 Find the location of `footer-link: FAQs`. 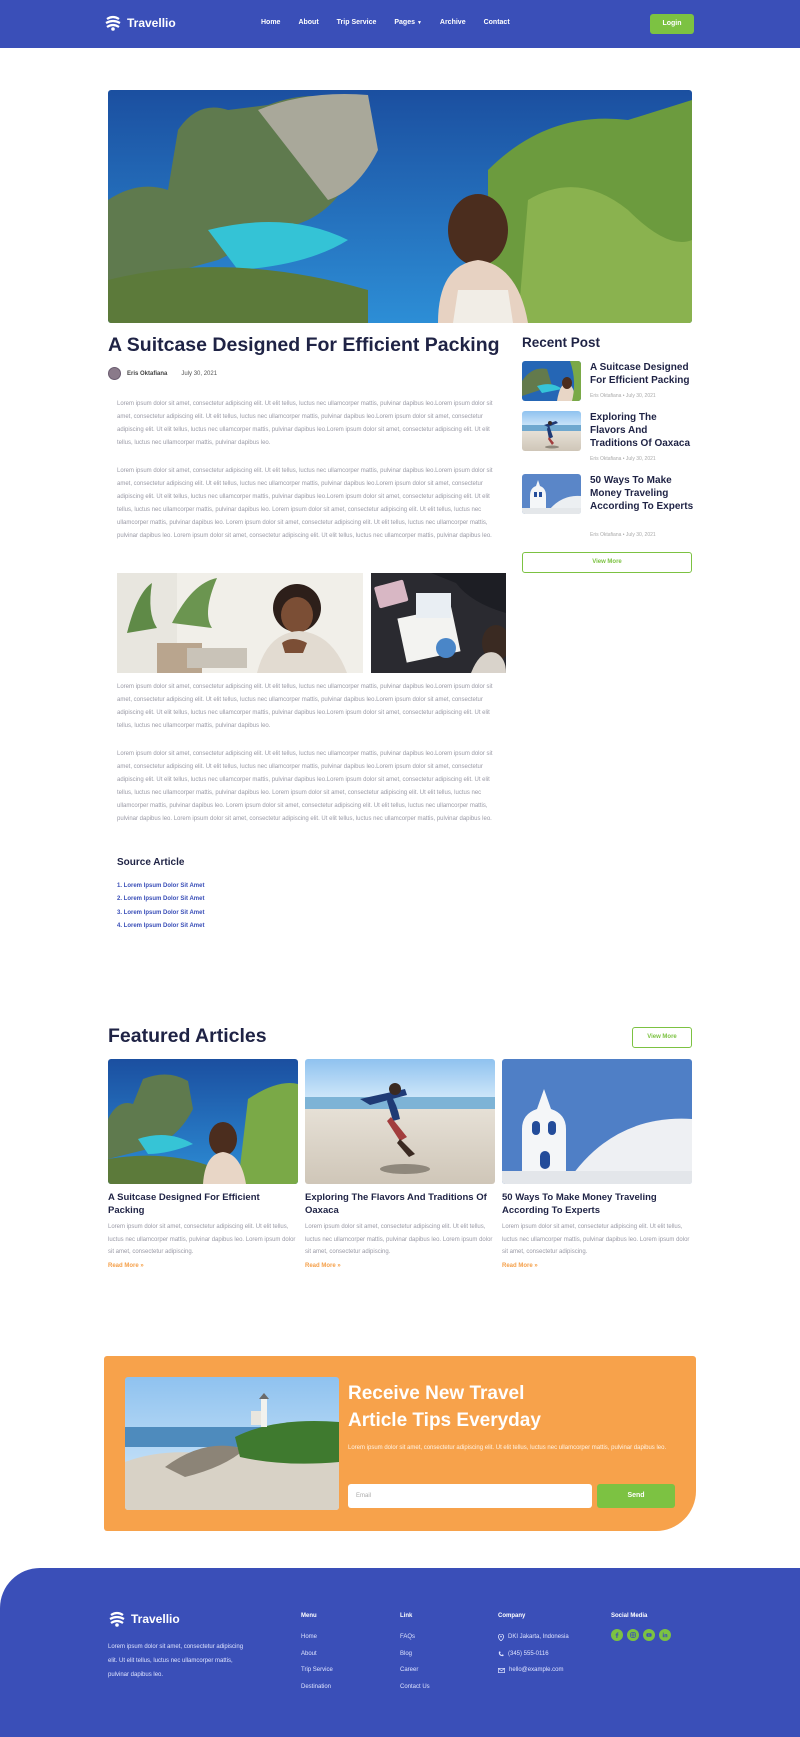

footer-link: FAQs is located at coordinates (415, 1637).